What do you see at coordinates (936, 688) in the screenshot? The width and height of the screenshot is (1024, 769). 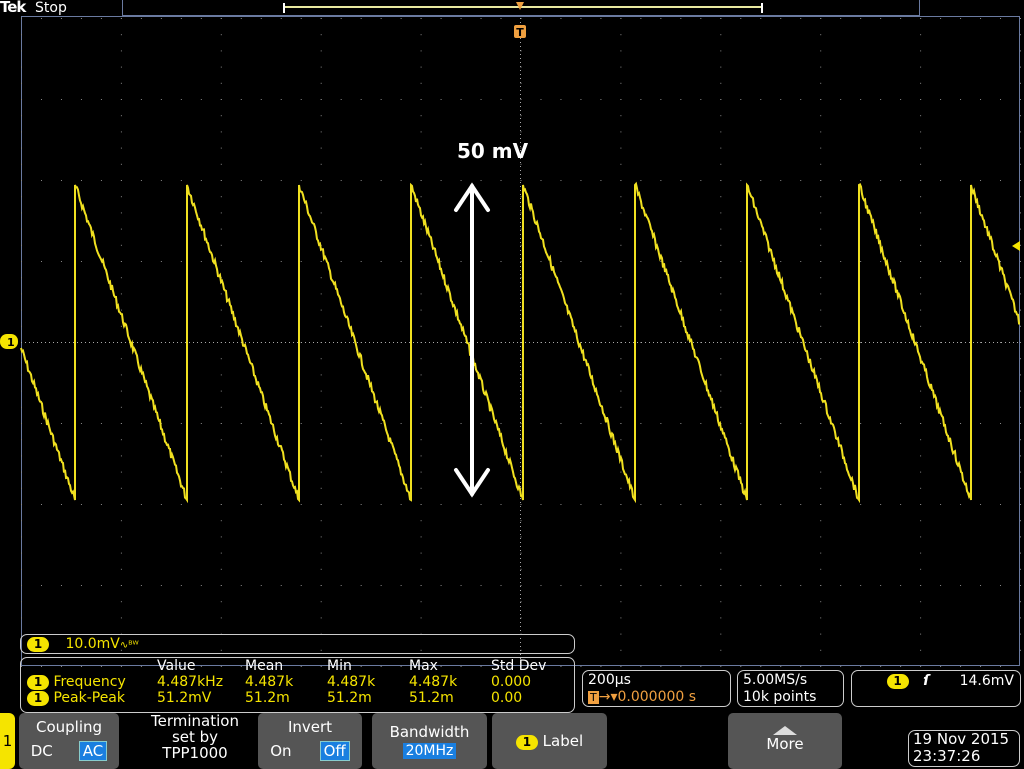 I see `trigger-readout: 1 ſ 14.6mV` at bounding box center [936, 688].